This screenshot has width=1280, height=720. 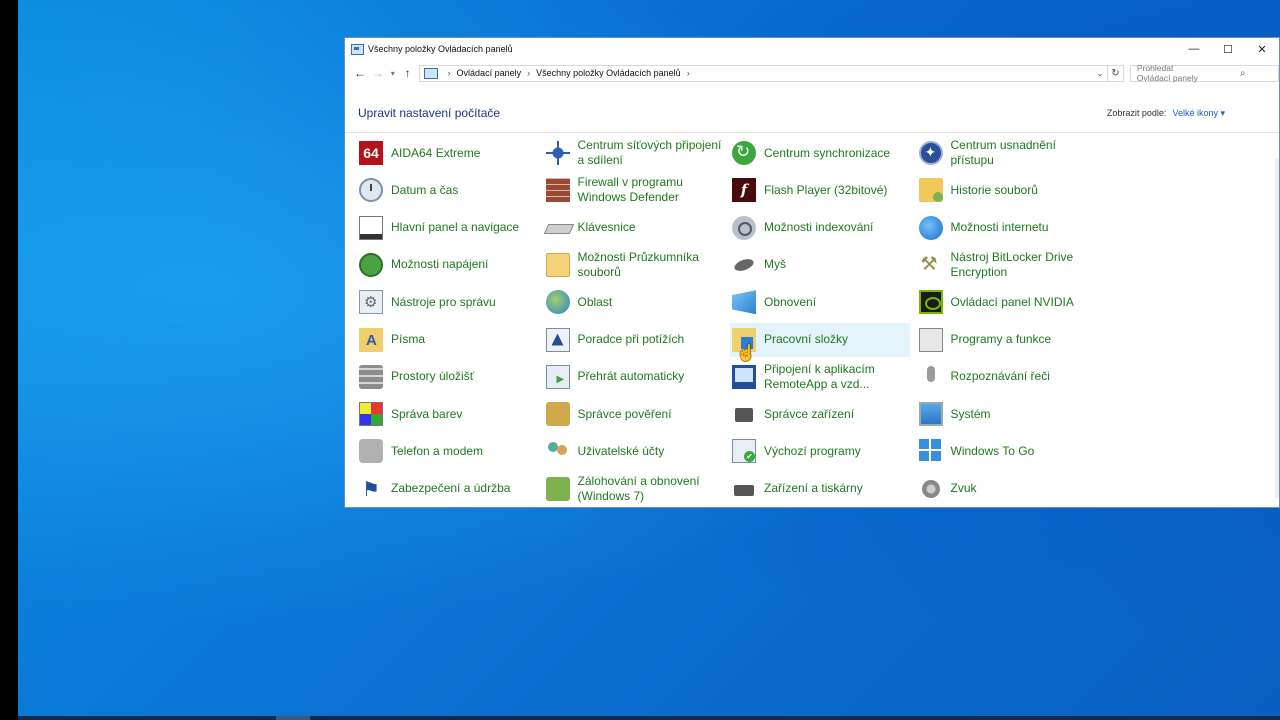 What do you see at coordinates (408, 73) in the screenshot?
I see `up-arrow-icon: ↑` at bounding box center [408, 73].